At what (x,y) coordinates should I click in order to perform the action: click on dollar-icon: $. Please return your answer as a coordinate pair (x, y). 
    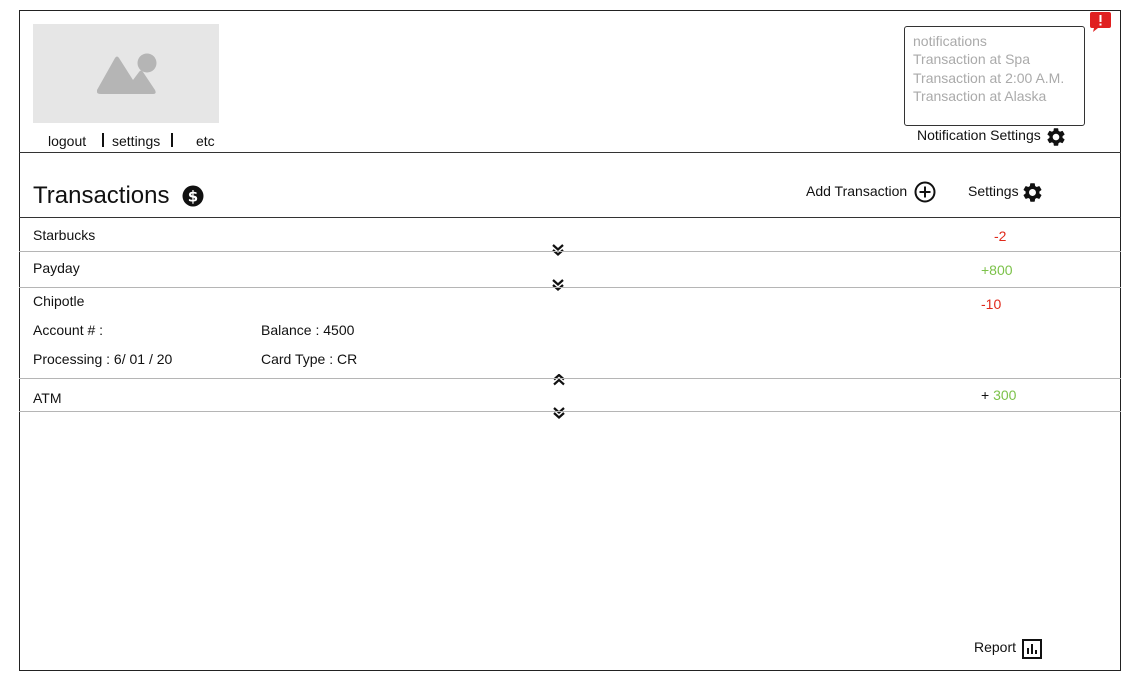
    Looking at the image, I should click on (193, 196).